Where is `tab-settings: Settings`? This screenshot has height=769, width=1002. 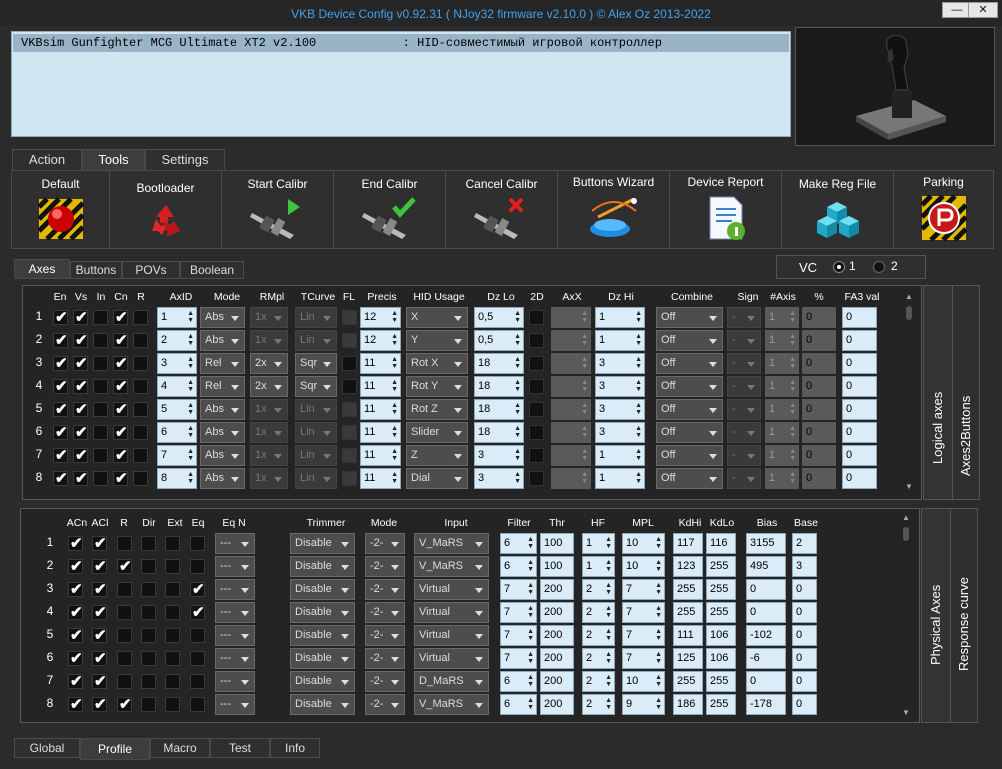
tab-settings: Settings is located at coordinates (185, 160).